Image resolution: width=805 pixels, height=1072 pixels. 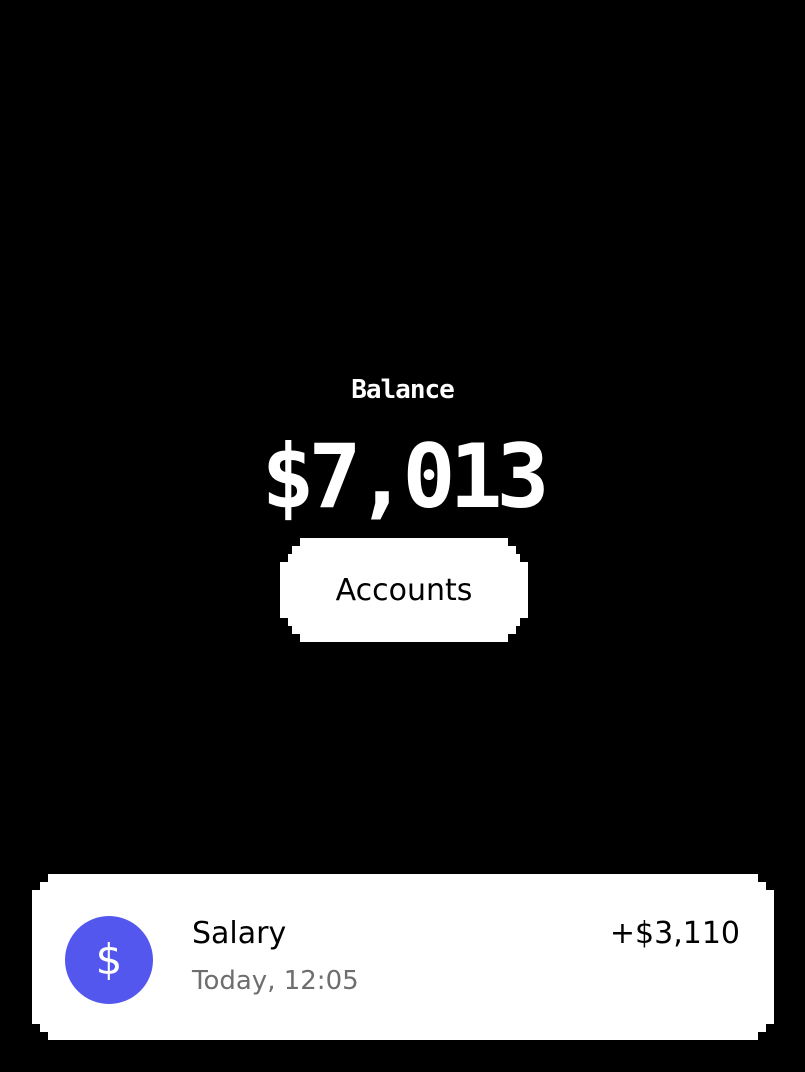 I want to click on dollar-icon: $, so click(x=109, y=960).